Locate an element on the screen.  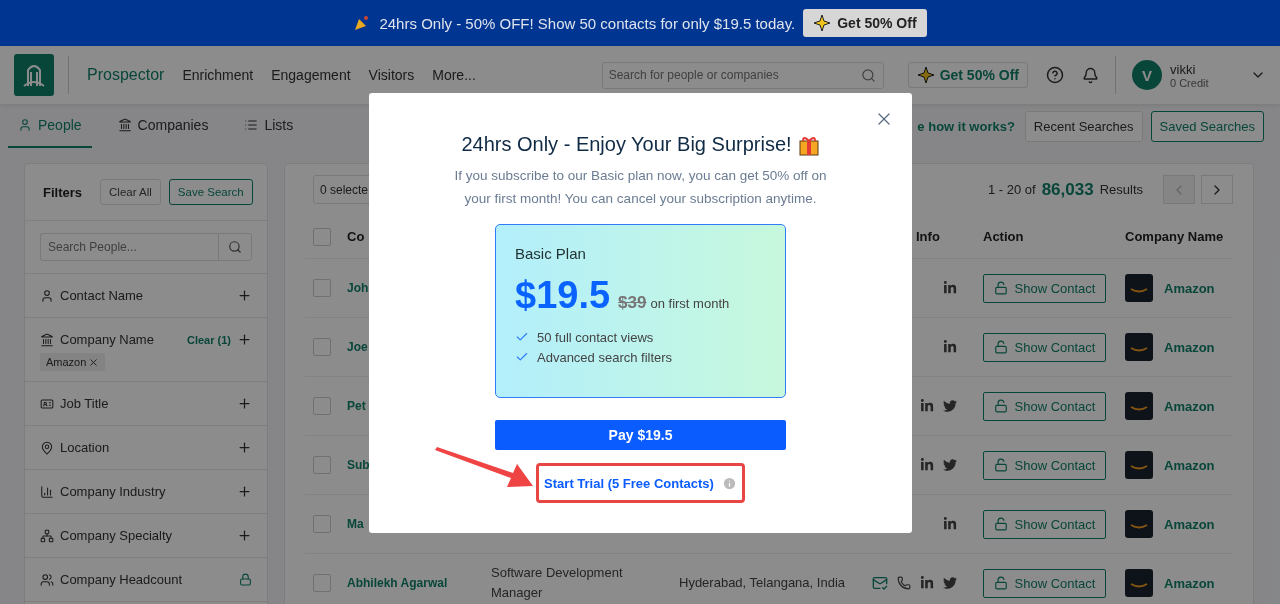
help-icon is located at coordinates (1055, 75).